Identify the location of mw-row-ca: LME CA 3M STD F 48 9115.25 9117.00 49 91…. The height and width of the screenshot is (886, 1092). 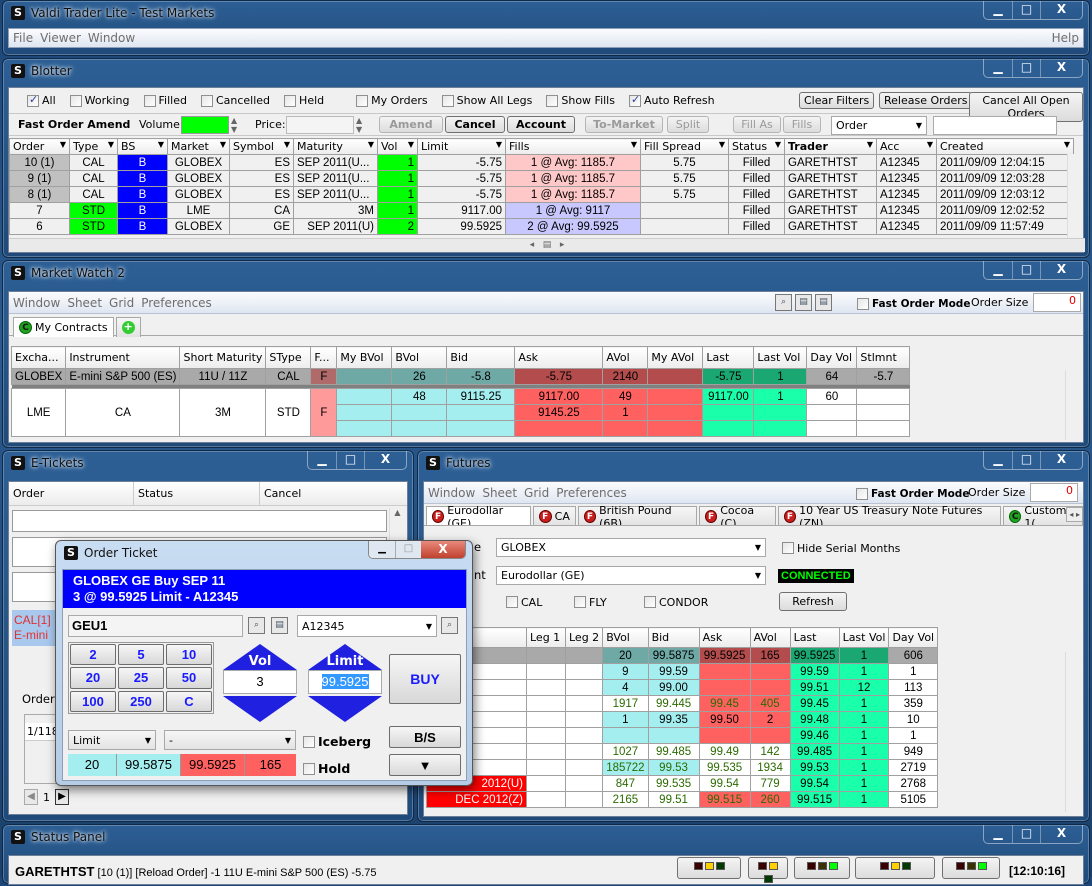
(460, 412).